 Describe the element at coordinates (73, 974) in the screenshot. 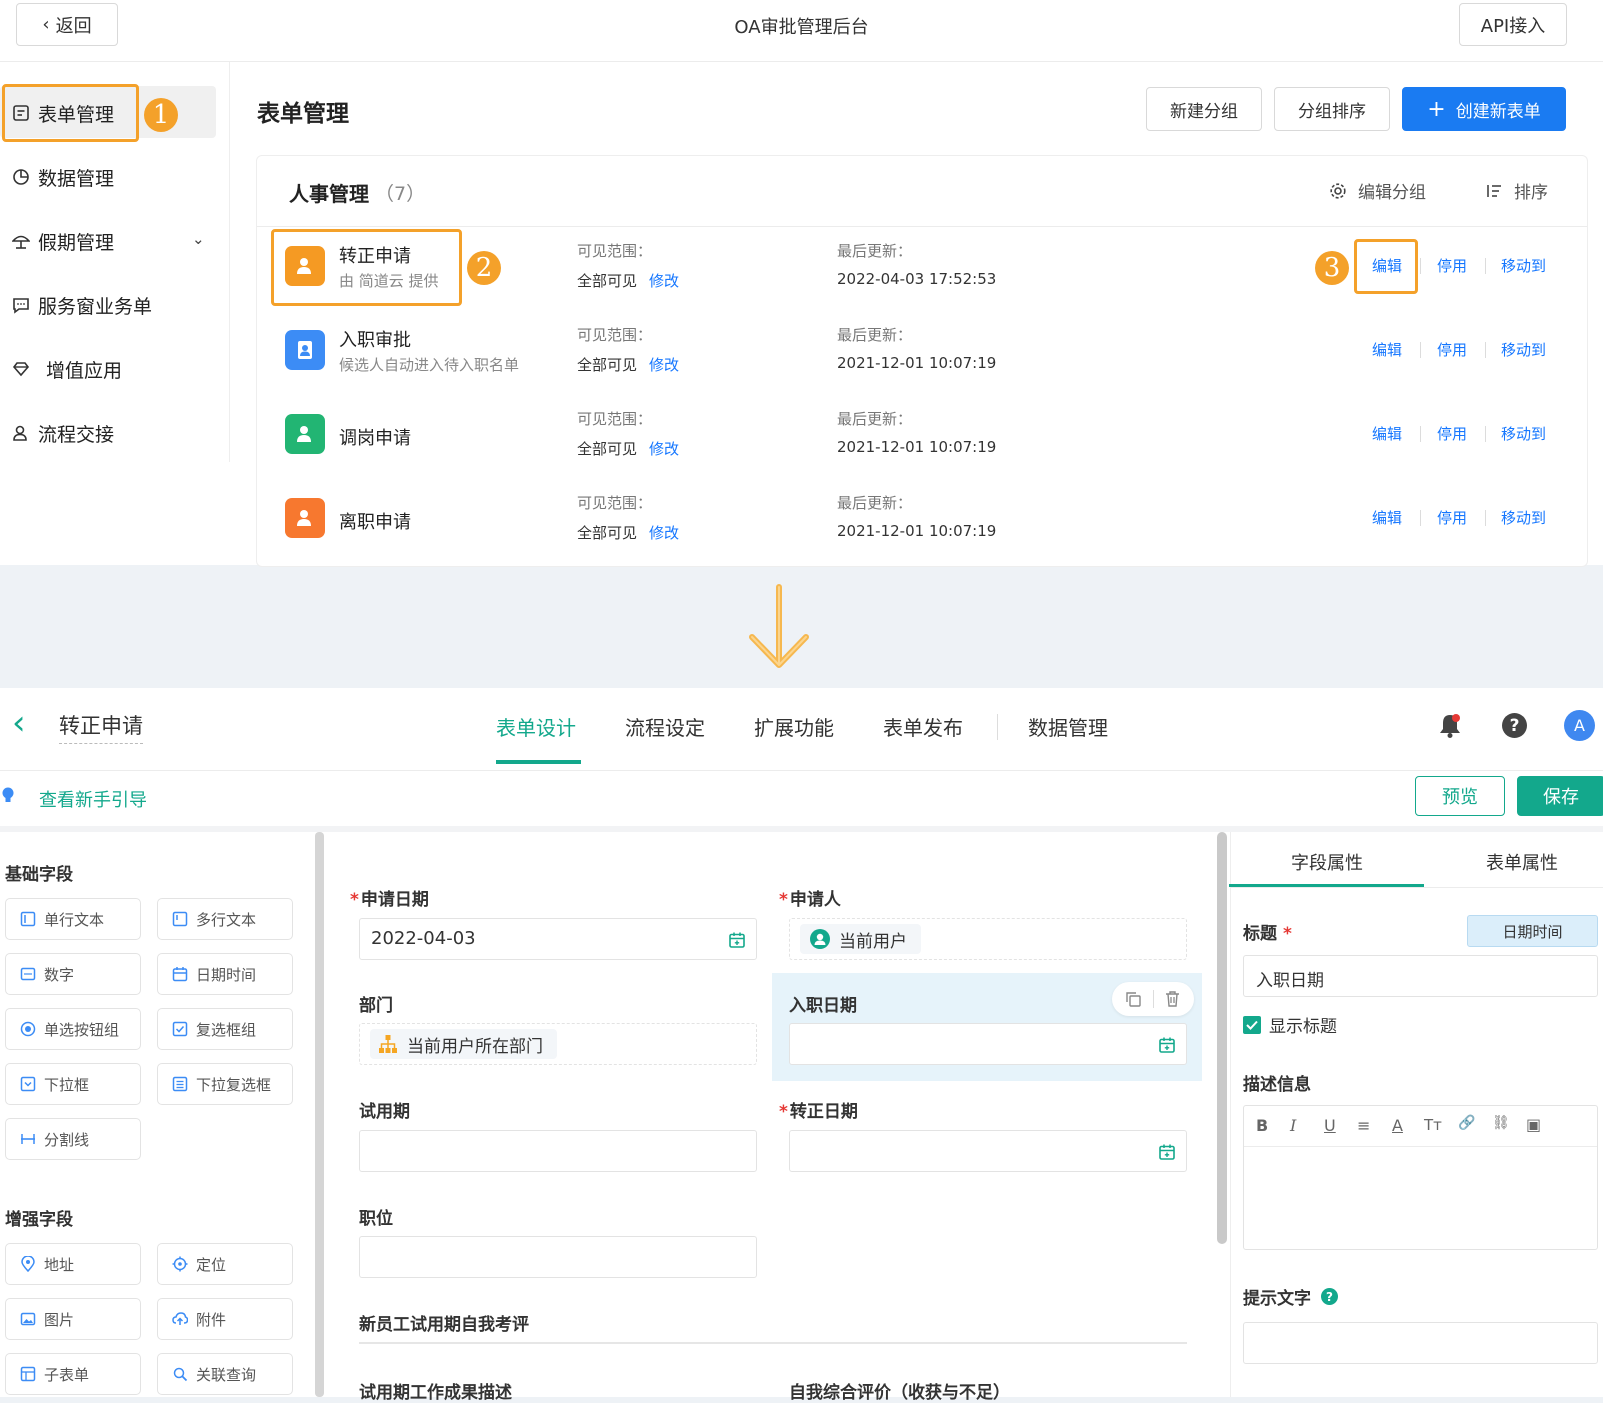

I see `field-number: 数字` at that location.